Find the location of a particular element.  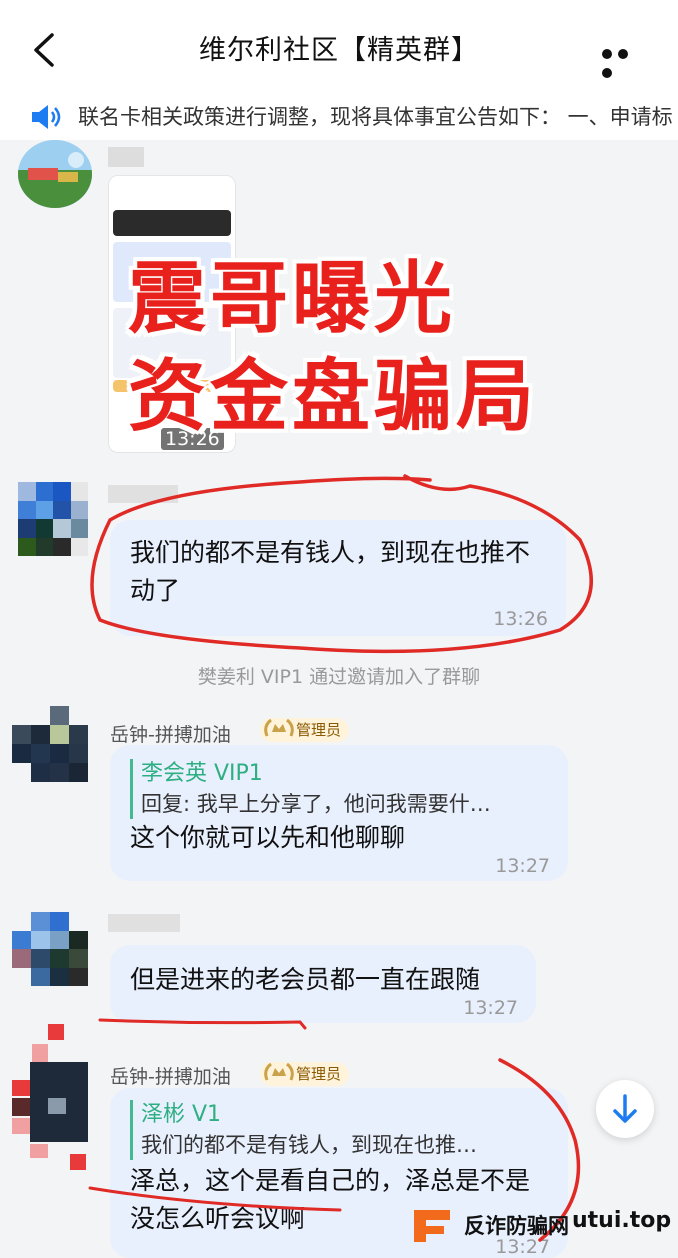

avatar is located at coordinates (55, 174).